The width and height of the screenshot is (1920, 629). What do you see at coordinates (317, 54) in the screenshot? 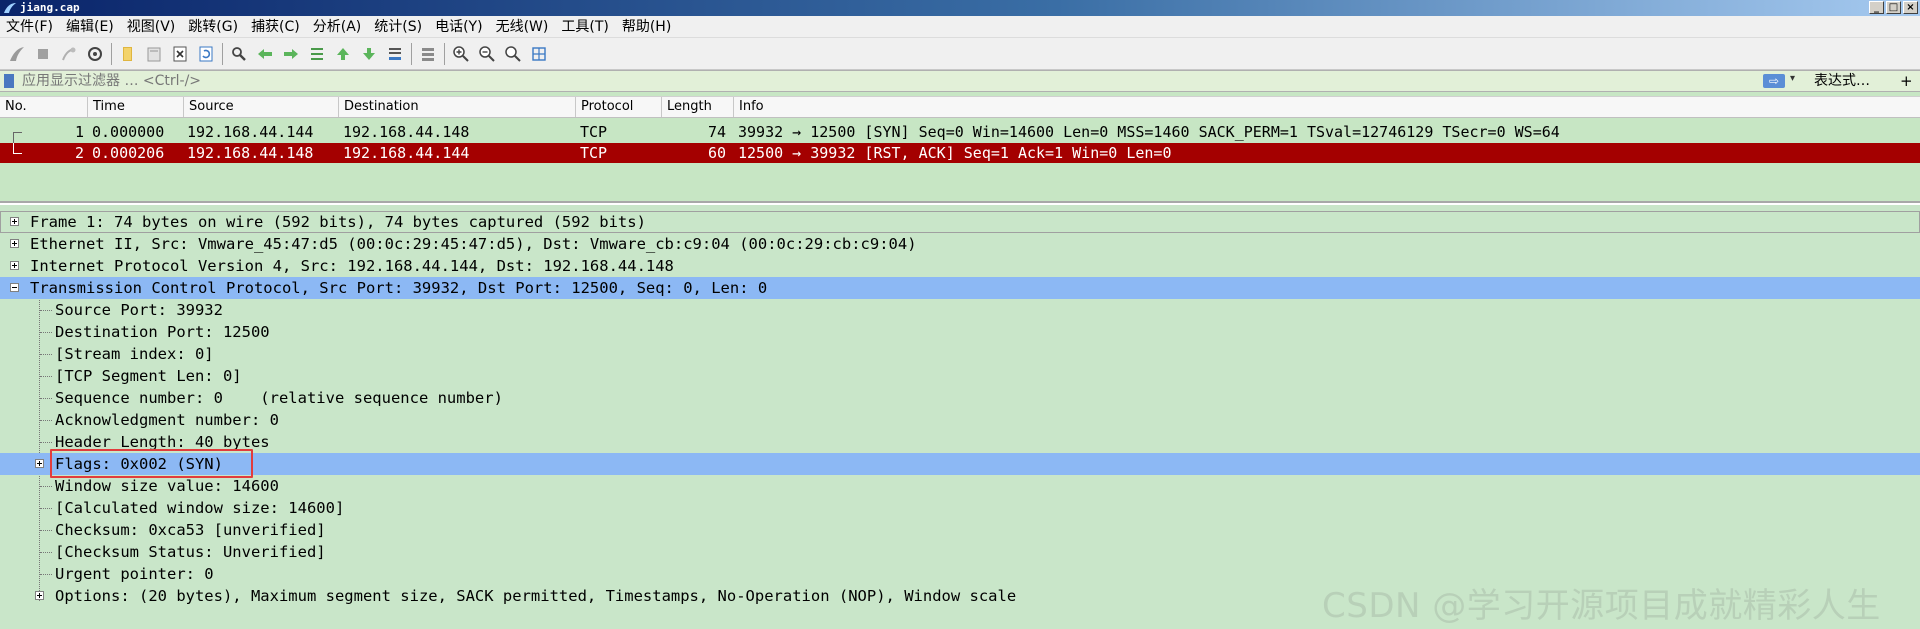
I see `go-to-packet-icon` at bounding box center [317, 54].